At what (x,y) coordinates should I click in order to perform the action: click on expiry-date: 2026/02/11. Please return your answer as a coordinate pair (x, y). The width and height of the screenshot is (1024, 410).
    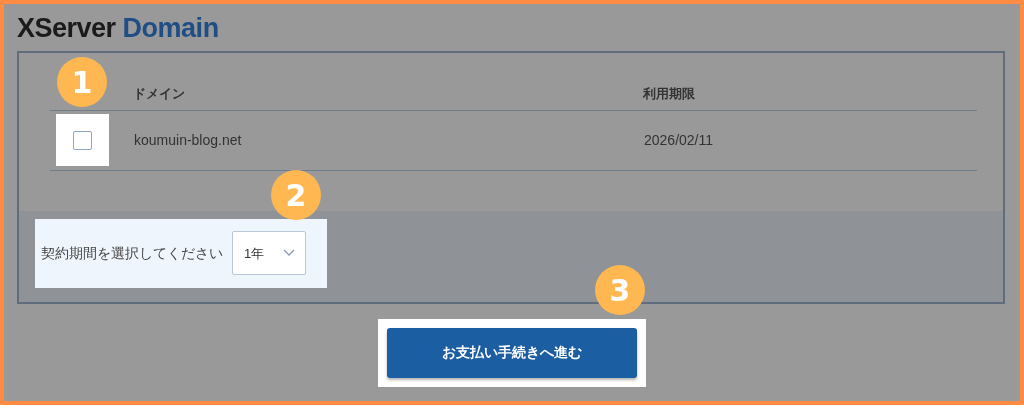
    Looking at the image, I should click on (679, 139).